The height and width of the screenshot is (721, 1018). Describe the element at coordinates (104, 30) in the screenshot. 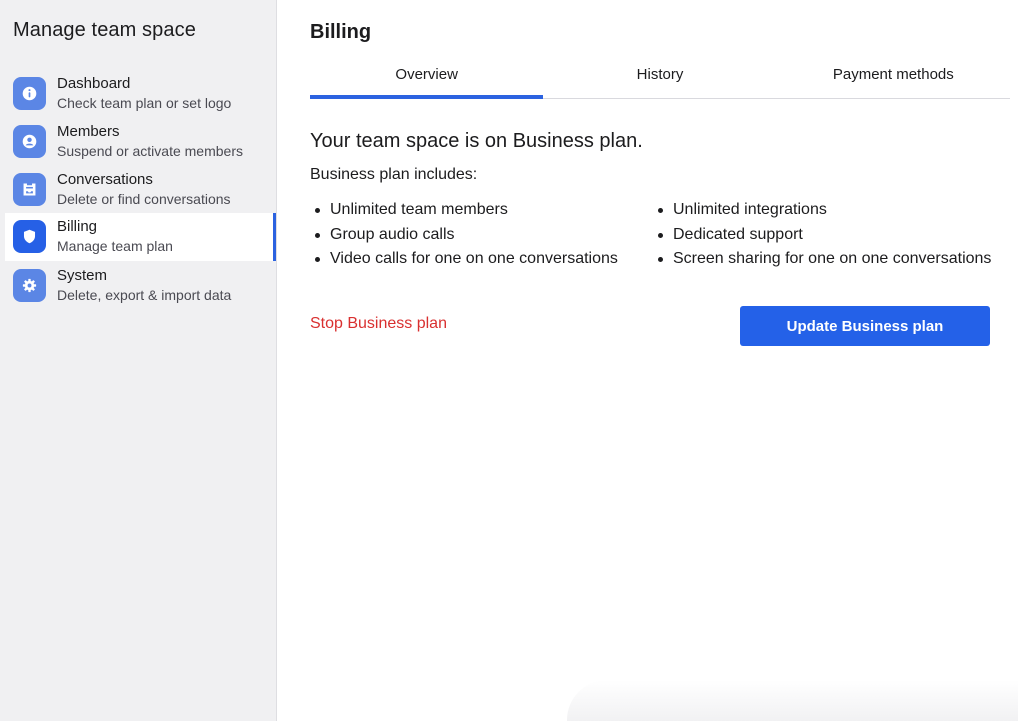

I see `sidebar-title: Manage team space` at that location.